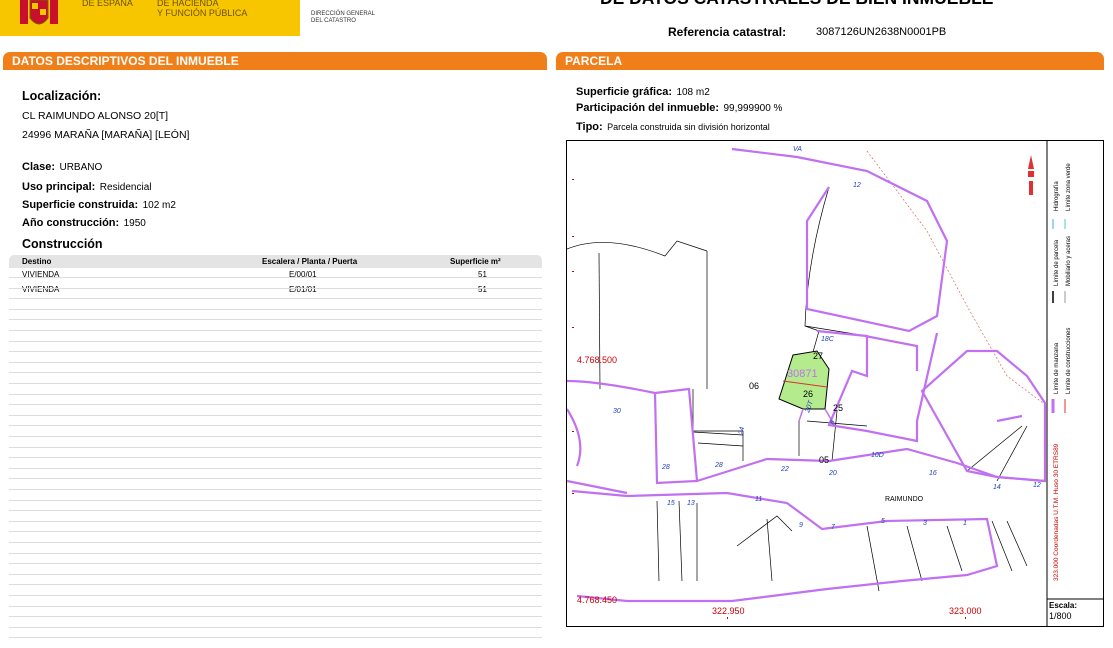  Describe the element at coordinates (877, 455) in the screenshot. I see `label-10d: 10D` at that location.